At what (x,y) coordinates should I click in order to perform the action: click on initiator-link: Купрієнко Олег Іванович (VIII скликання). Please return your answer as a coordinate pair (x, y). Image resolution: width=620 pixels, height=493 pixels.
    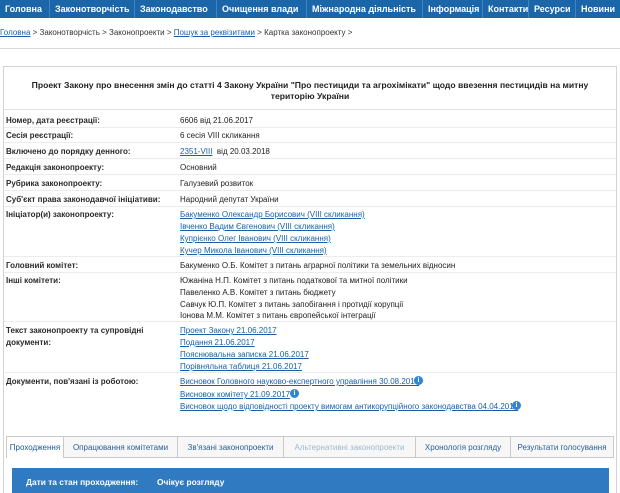
    Looking at the image, I should click on (255, 238).